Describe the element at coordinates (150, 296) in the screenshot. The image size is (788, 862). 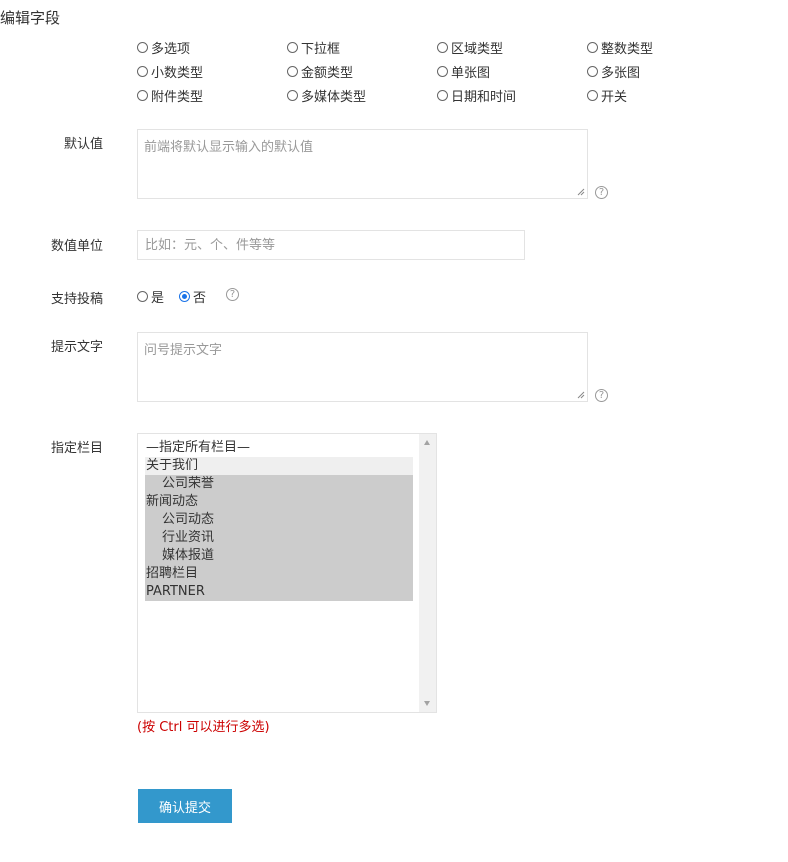
I see `submission-yes-option: 是` at that location.